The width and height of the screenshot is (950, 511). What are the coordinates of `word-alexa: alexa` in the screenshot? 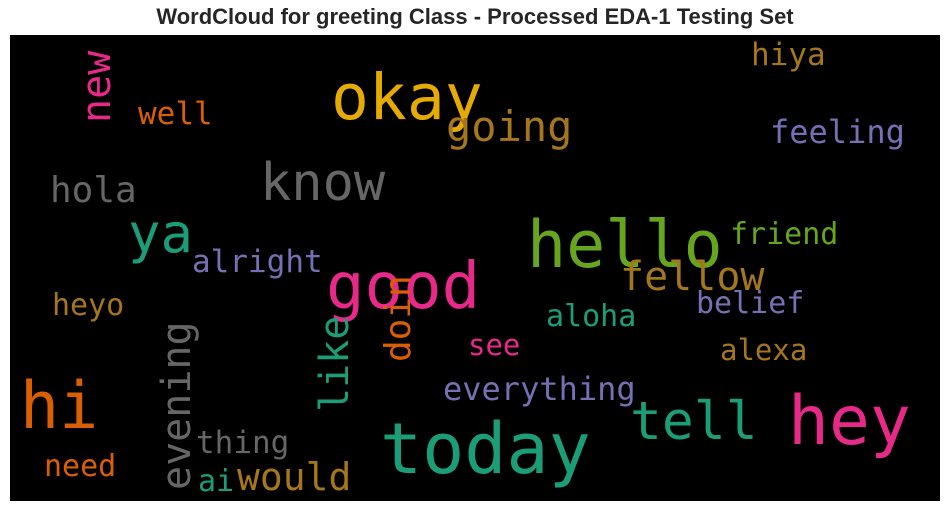 It's located at (763, 350).